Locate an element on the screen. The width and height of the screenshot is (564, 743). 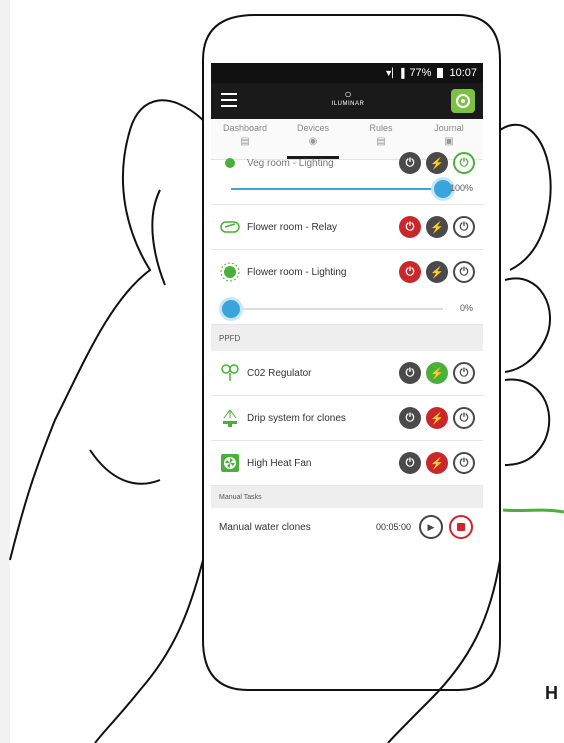
journal-icon: ▣ is located at coordinates (449, 141).